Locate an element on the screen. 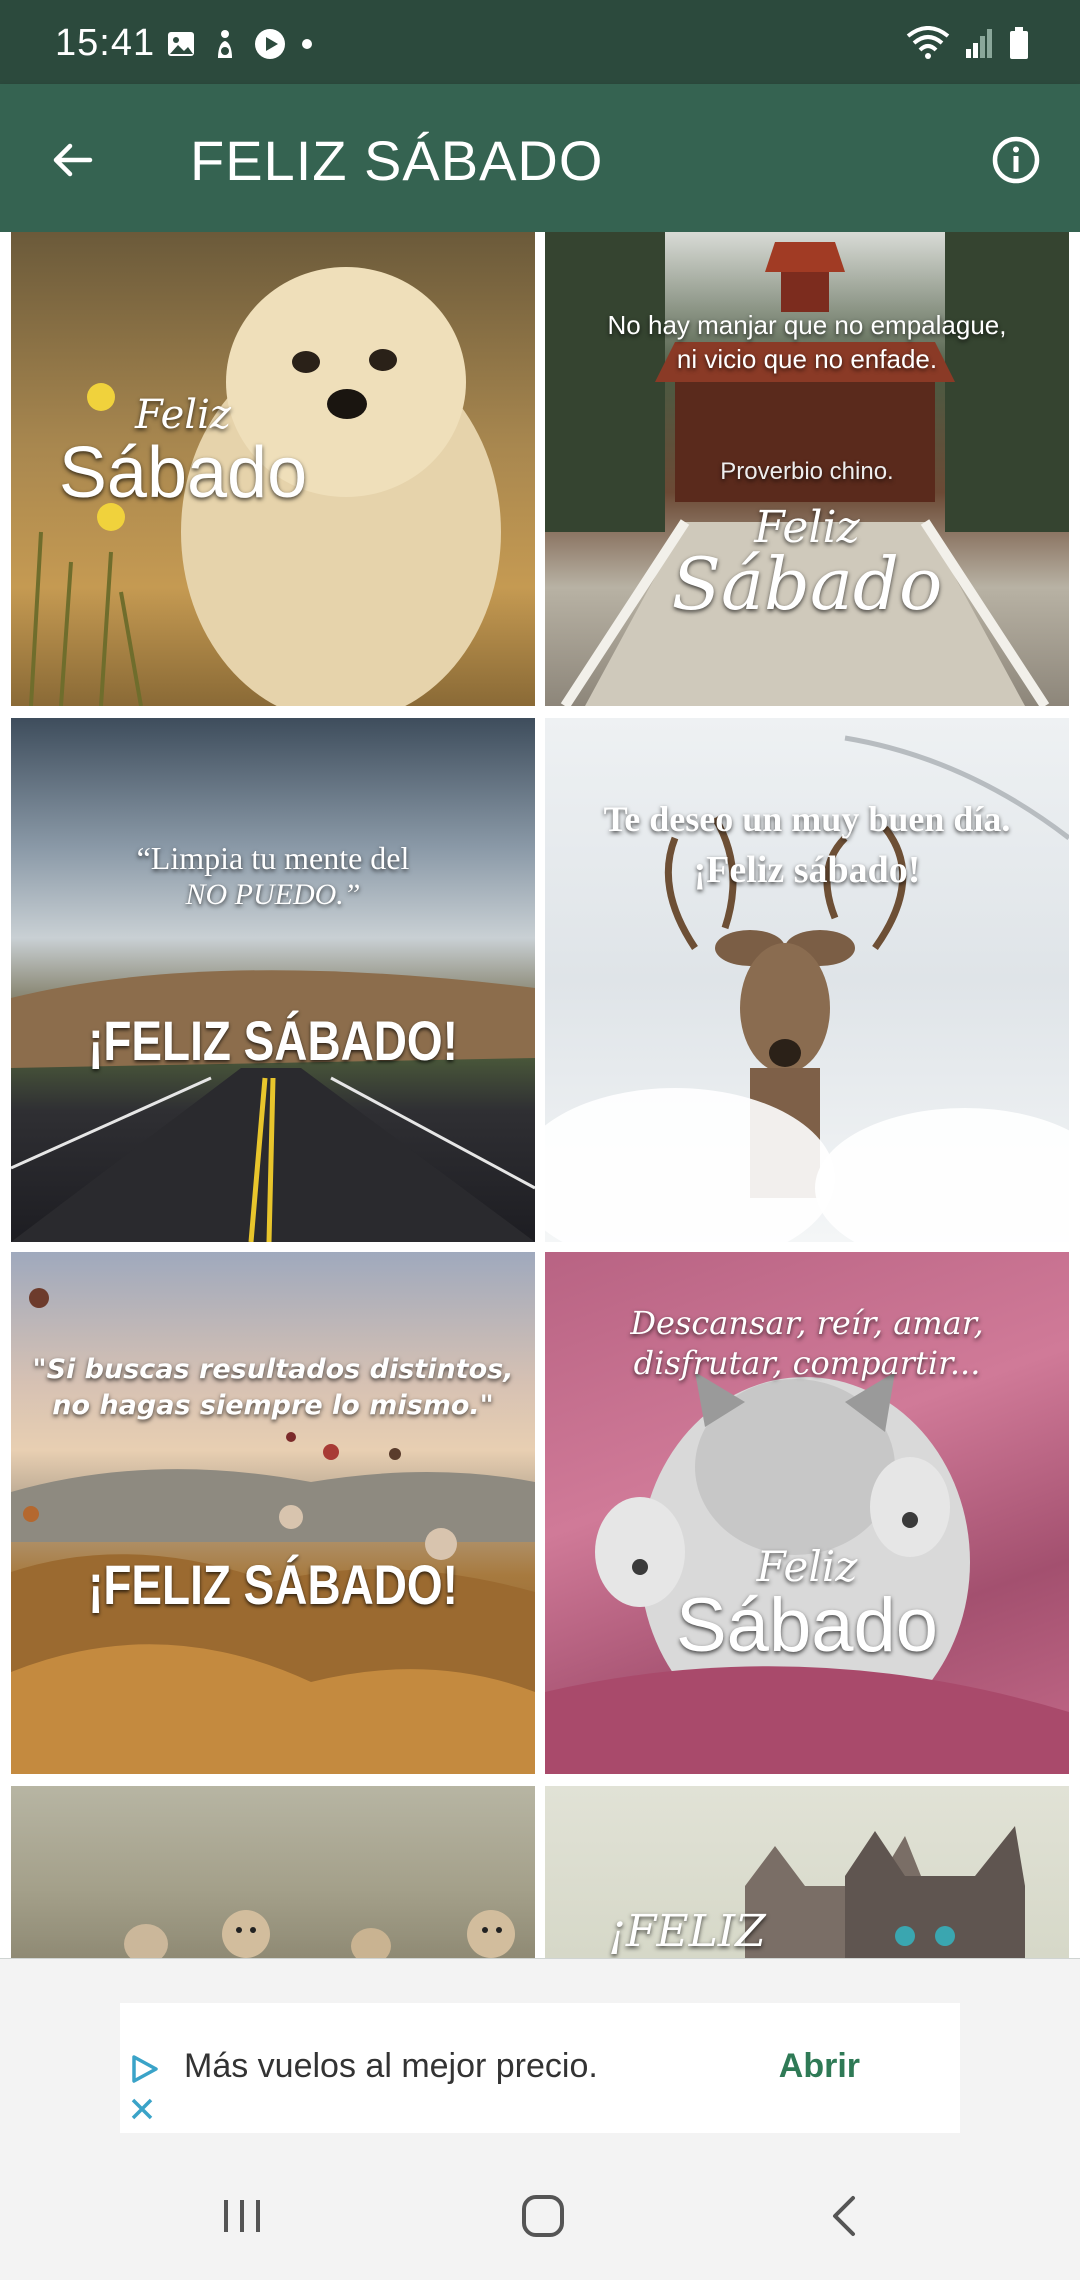 The height and width of the screenshot is (2280, 1080). card-road-quote2: NO PUEDO.” is located at coordinates (273, 894).